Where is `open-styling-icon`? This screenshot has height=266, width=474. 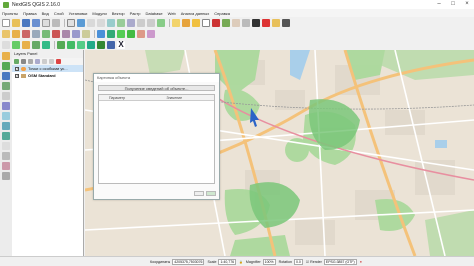 open-styling-icon is located at coordinates (16, 61).